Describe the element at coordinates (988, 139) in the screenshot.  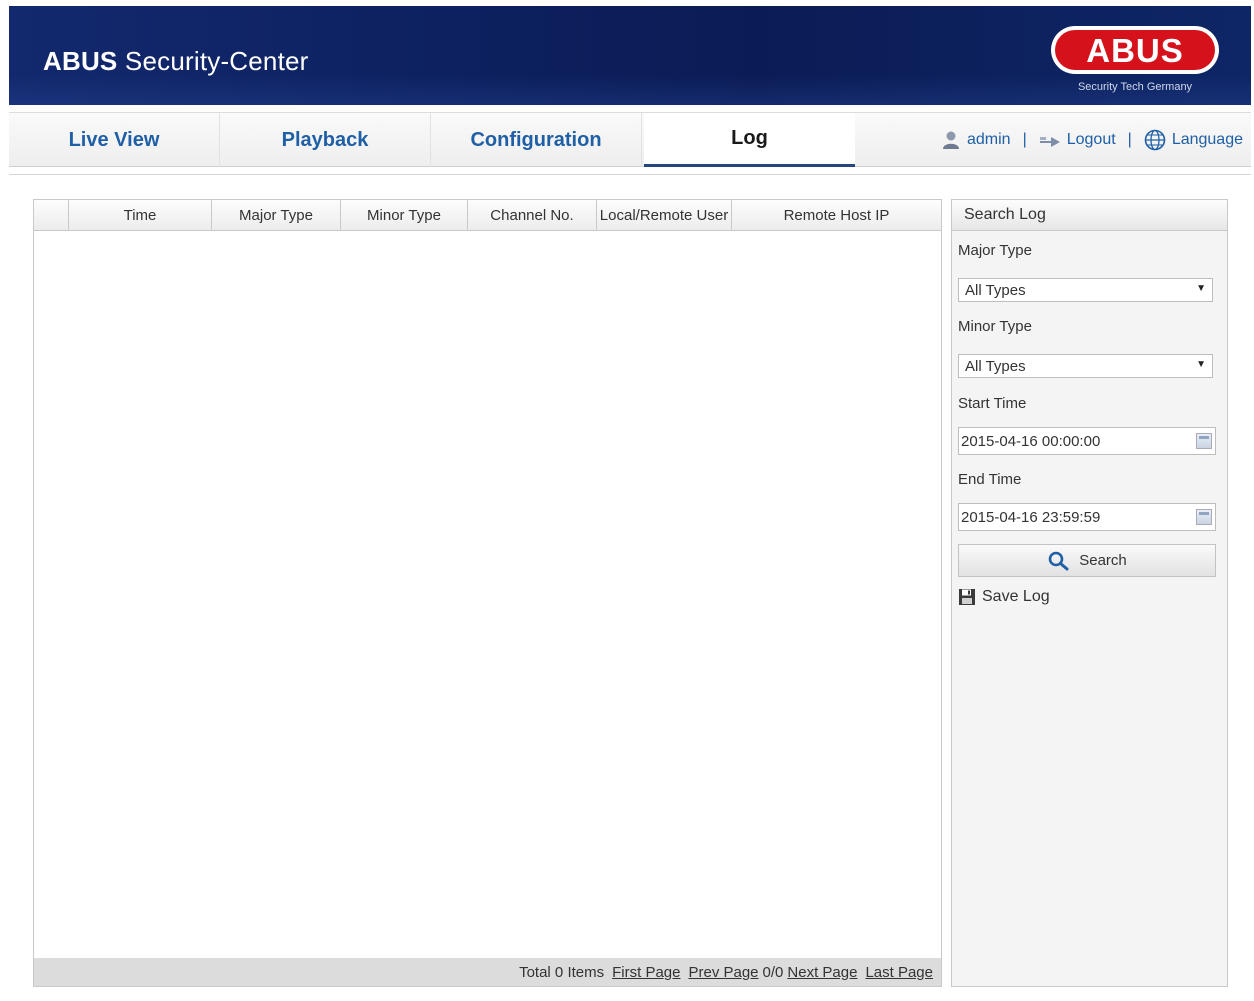
I see `user-name: admin` at that location.